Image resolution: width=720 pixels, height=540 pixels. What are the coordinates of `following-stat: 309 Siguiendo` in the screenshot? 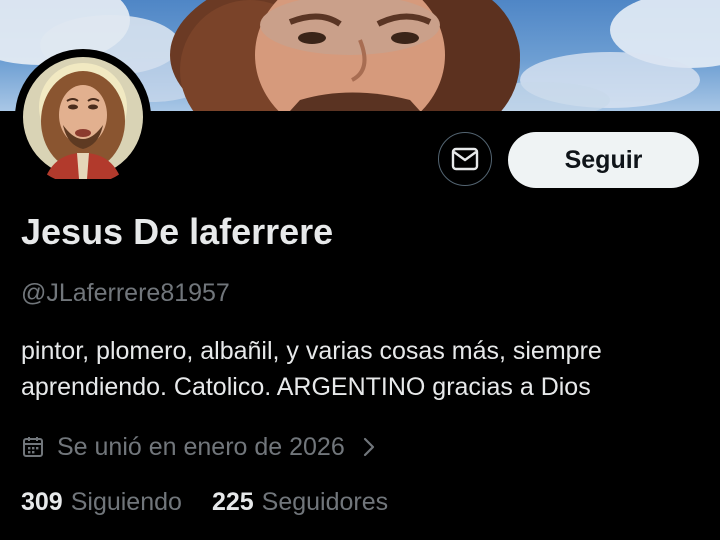 It's located at (101, 502).